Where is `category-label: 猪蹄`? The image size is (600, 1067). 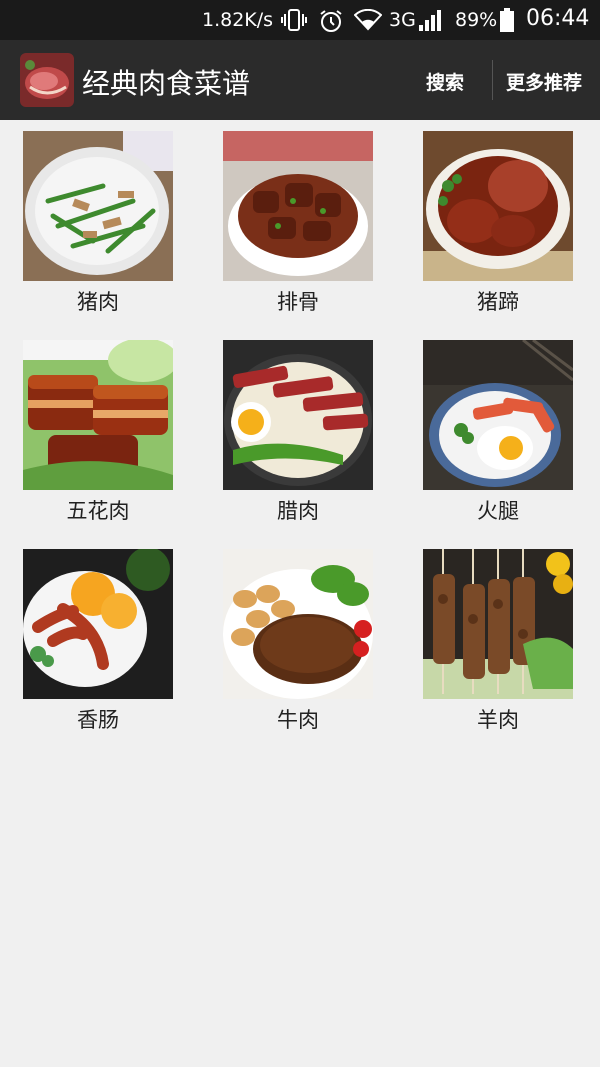 category-label: 猪蹄 is located at coordinates (498, 302).